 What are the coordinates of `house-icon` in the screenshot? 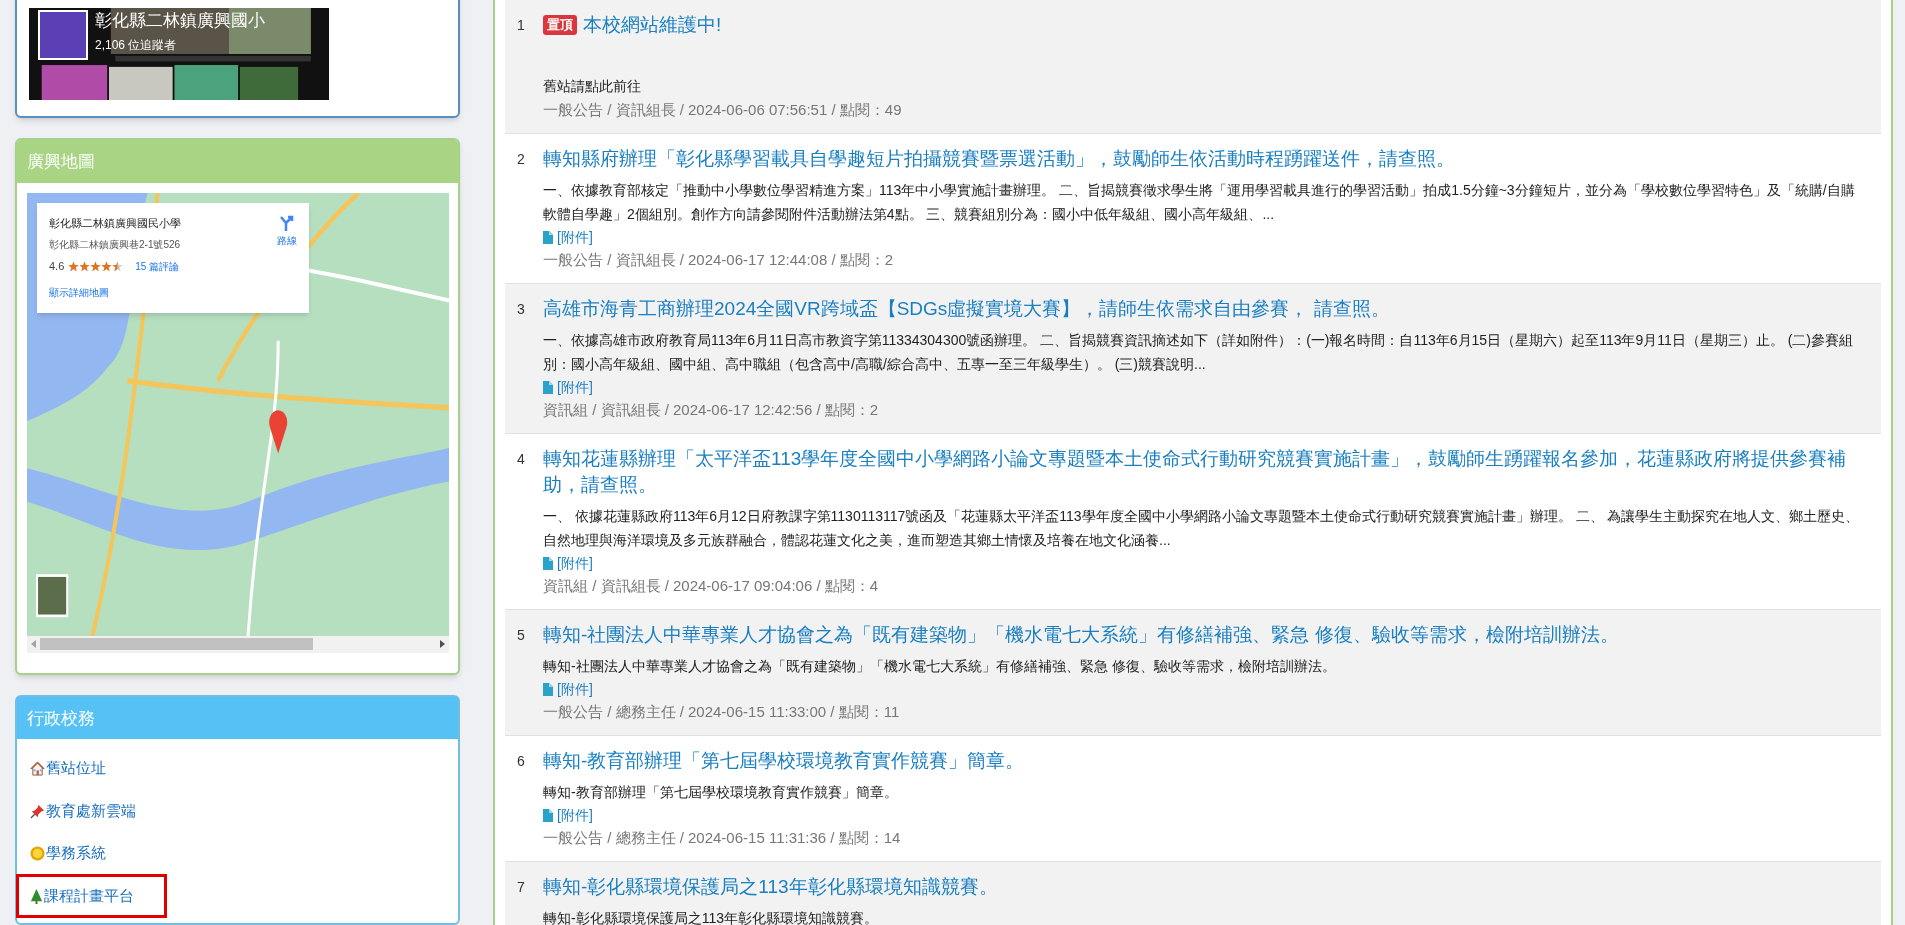 It's located at (37, 768).